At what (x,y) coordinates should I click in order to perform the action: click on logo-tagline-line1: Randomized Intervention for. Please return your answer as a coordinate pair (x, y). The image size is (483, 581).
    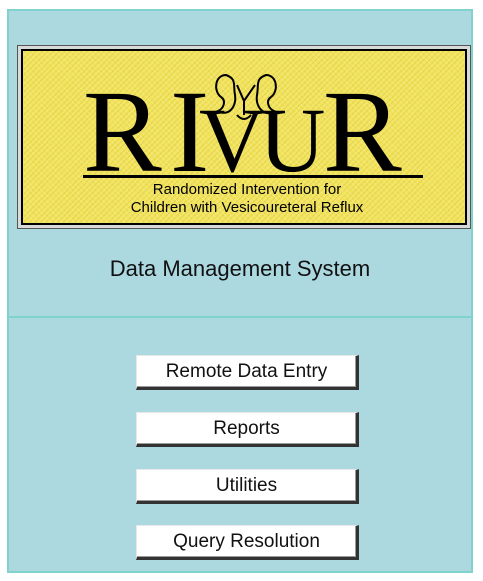
    Looking at the image, I should click on (247, 189).